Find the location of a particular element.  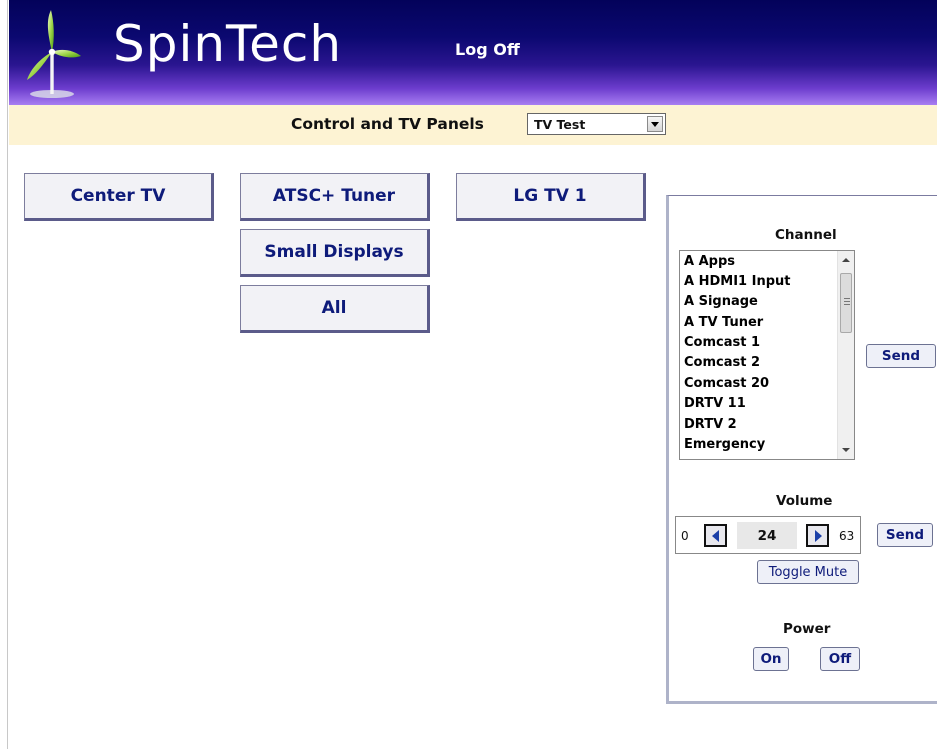

channel-option: Comcast 20 is located at coordinates (726, 386).